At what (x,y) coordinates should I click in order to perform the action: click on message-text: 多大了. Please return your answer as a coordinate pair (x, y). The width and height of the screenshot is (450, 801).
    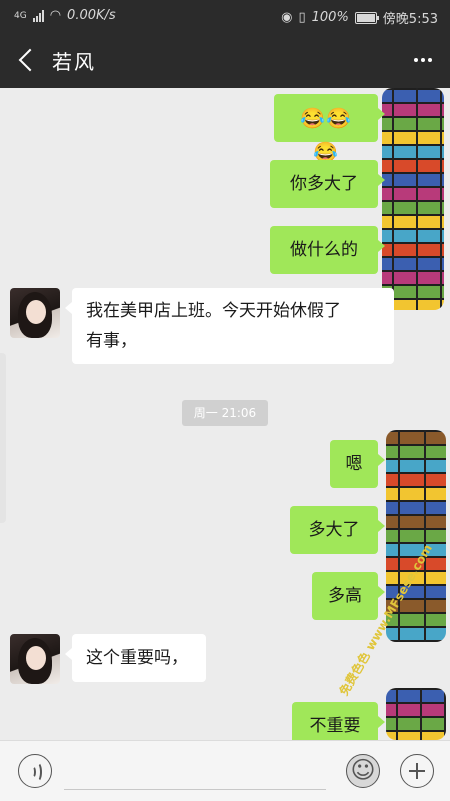
    Looking at the image, I should click on (334, 530).